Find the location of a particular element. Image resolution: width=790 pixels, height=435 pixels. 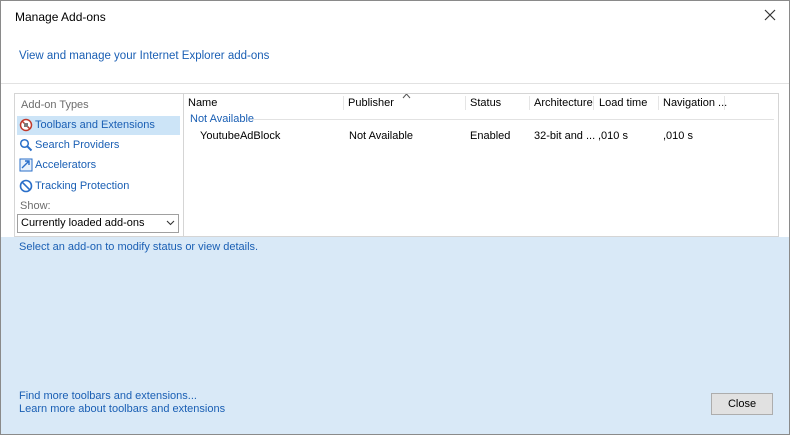

sidebar-item-label: Tracking Protection is located at coordinates (82, 186).